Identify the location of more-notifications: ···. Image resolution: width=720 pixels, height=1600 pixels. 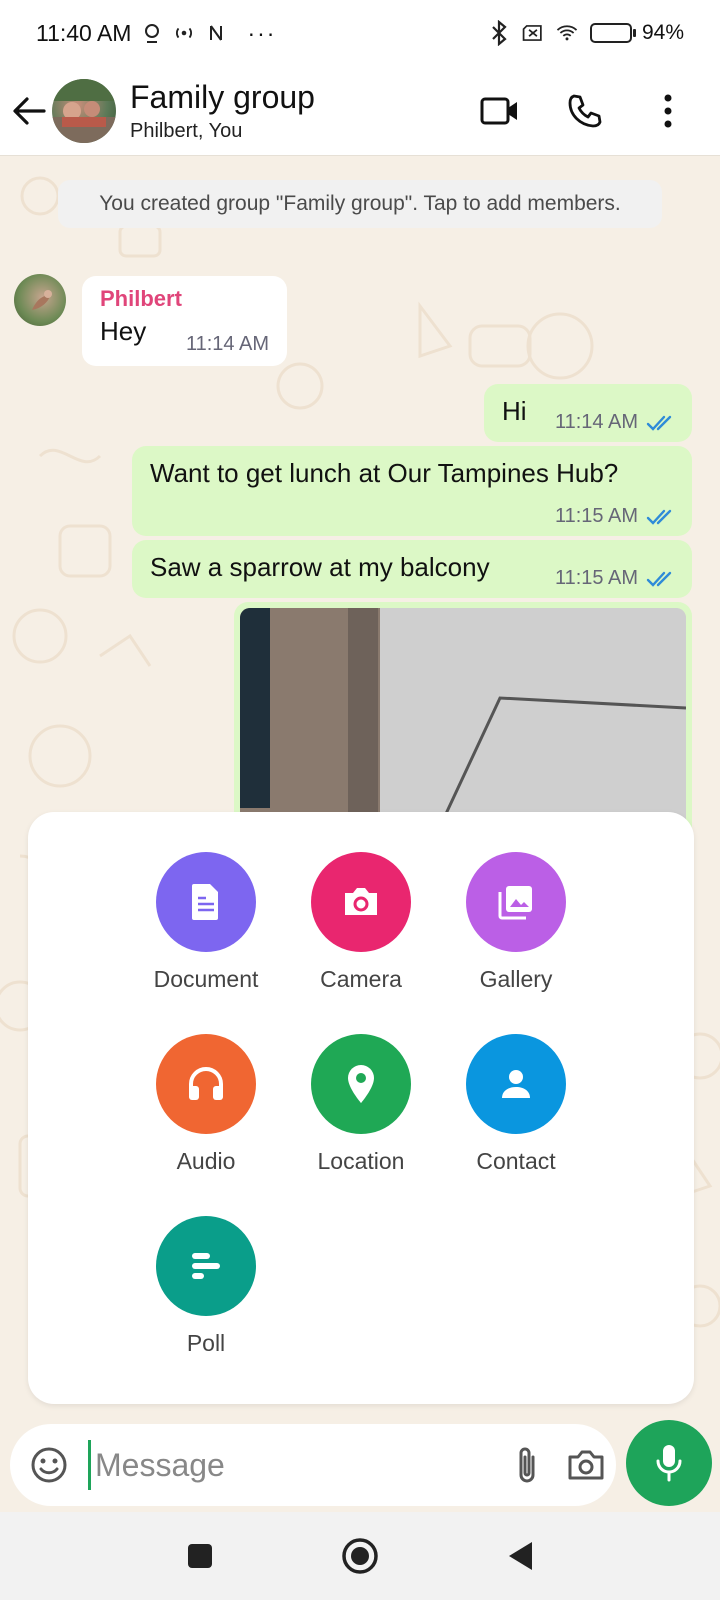
(262, 32).